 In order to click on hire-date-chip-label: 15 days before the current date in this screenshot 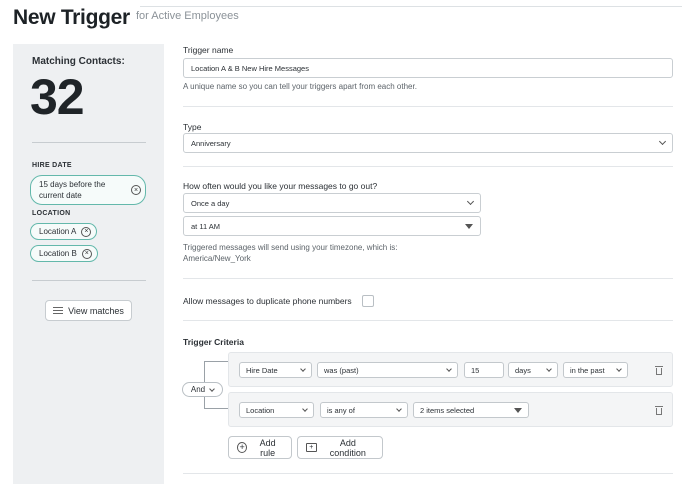, I will do `click(72, 190)`.